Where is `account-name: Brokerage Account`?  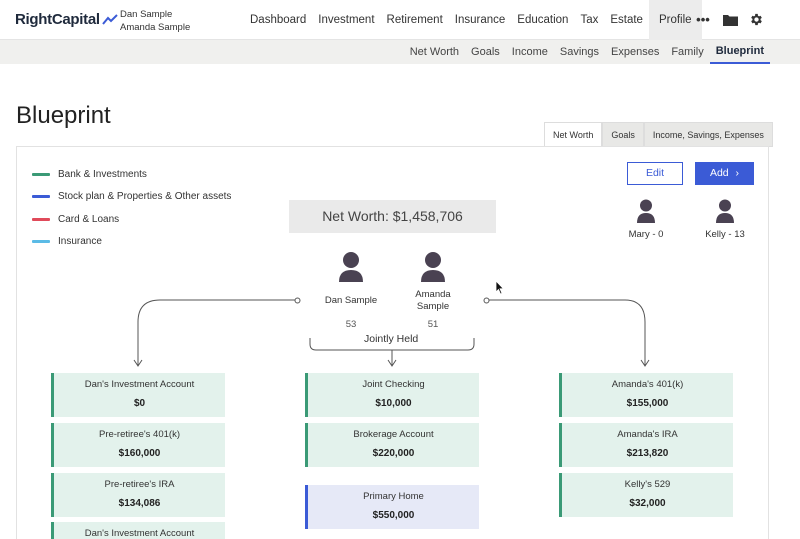 account-name: Brokerage Account is located at coordinates (393, 434).